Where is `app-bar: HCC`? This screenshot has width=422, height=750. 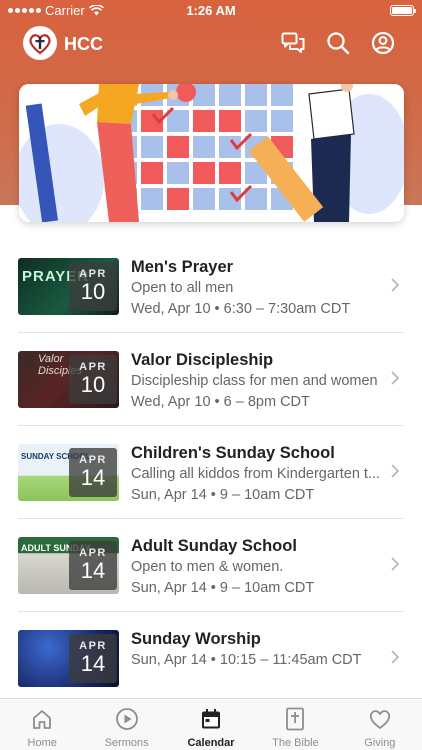 app-bar: HCC is located at coordinates (211, 44).